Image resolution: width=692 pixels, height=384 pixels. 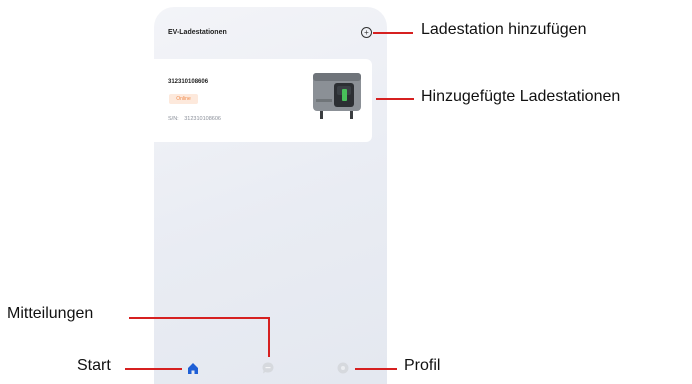 I want to click on add-station-button: +, so click(x=366, y=32).